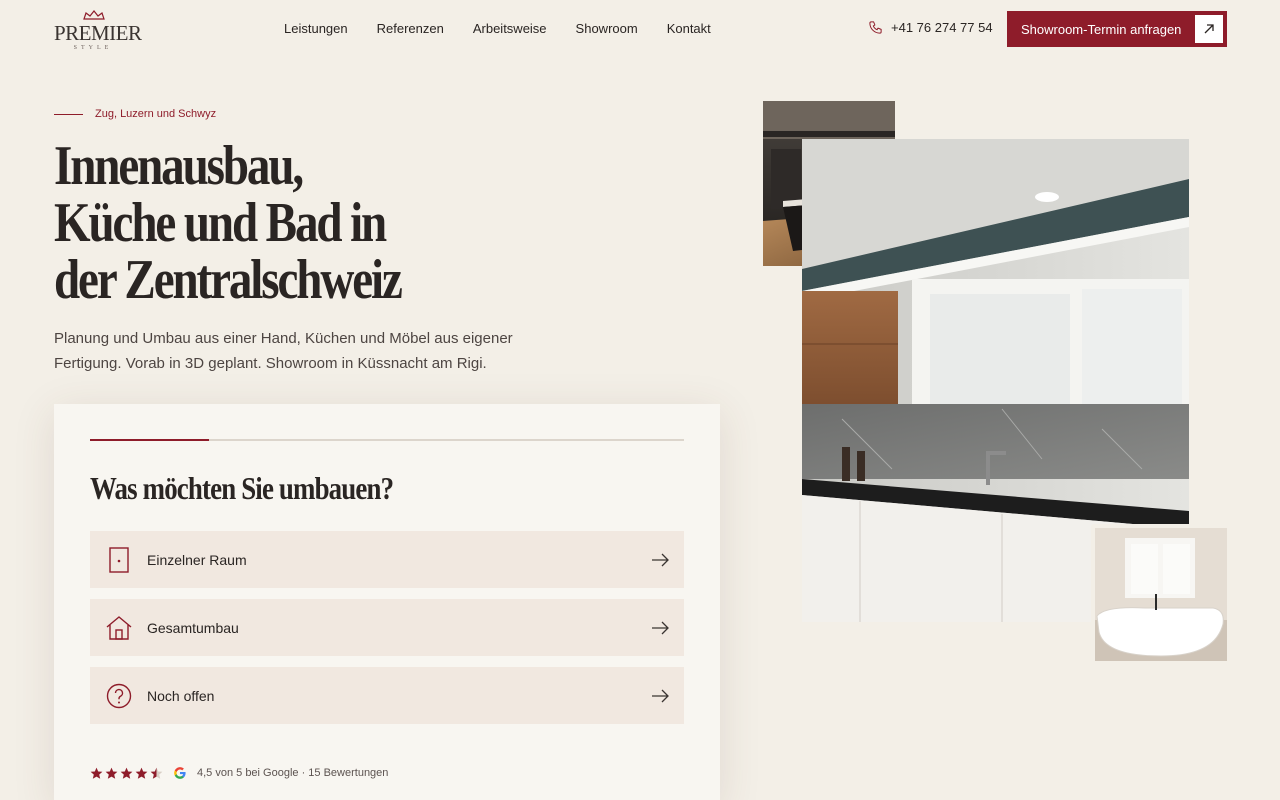  Describe the element at coordinates (387, 695) in the screenshot. I see `option-undecided: Noch offen` at that location.